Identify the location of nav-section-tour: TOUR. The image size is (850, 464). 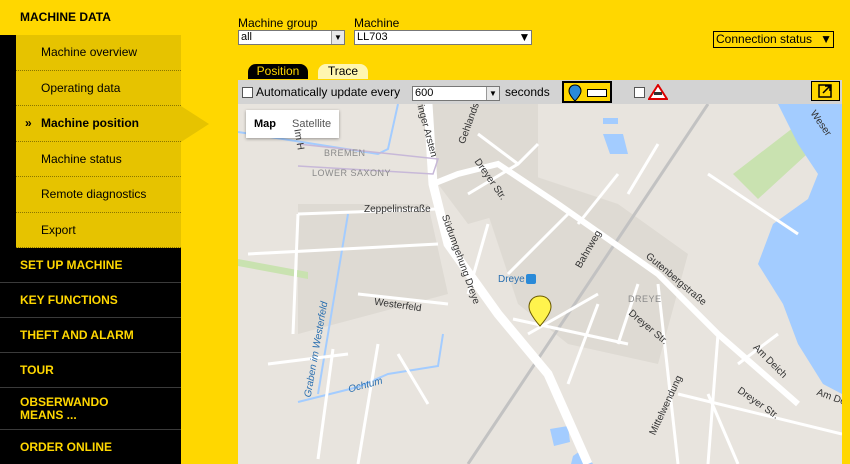
(90, 370).